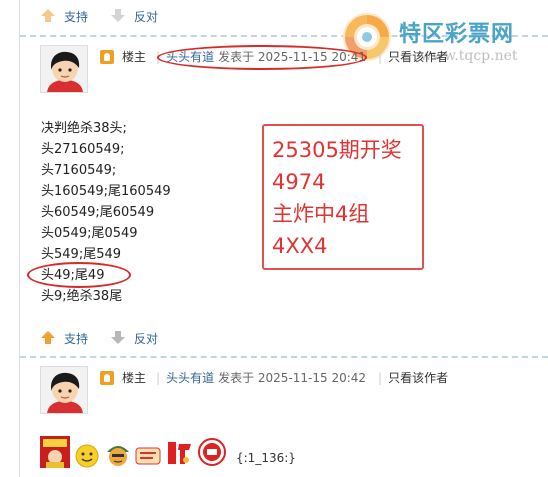 Image resolution: width=548 pixels, height=477 pixels. What do you see at coordinates (106, 191) in the screenshot?
I see `prediction-line: 头160549;尾160549` at bounding box center [106, 191].